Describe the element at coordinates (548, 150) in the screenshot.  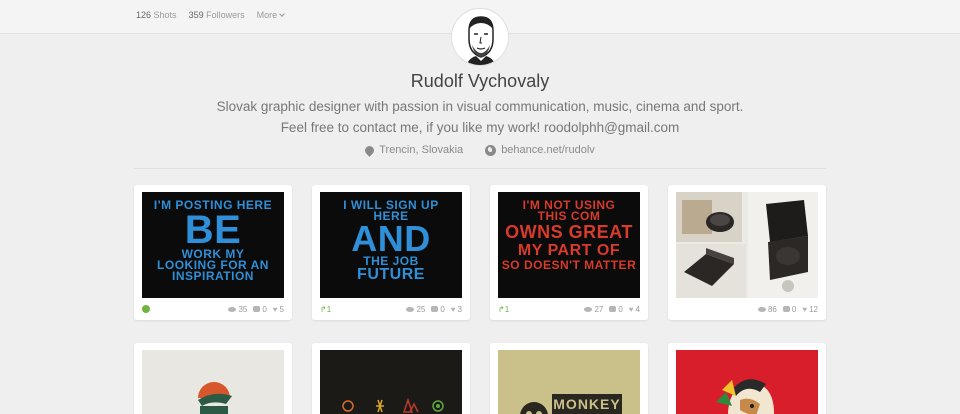
I see `website-text: behance.net/rudolv` at that location.